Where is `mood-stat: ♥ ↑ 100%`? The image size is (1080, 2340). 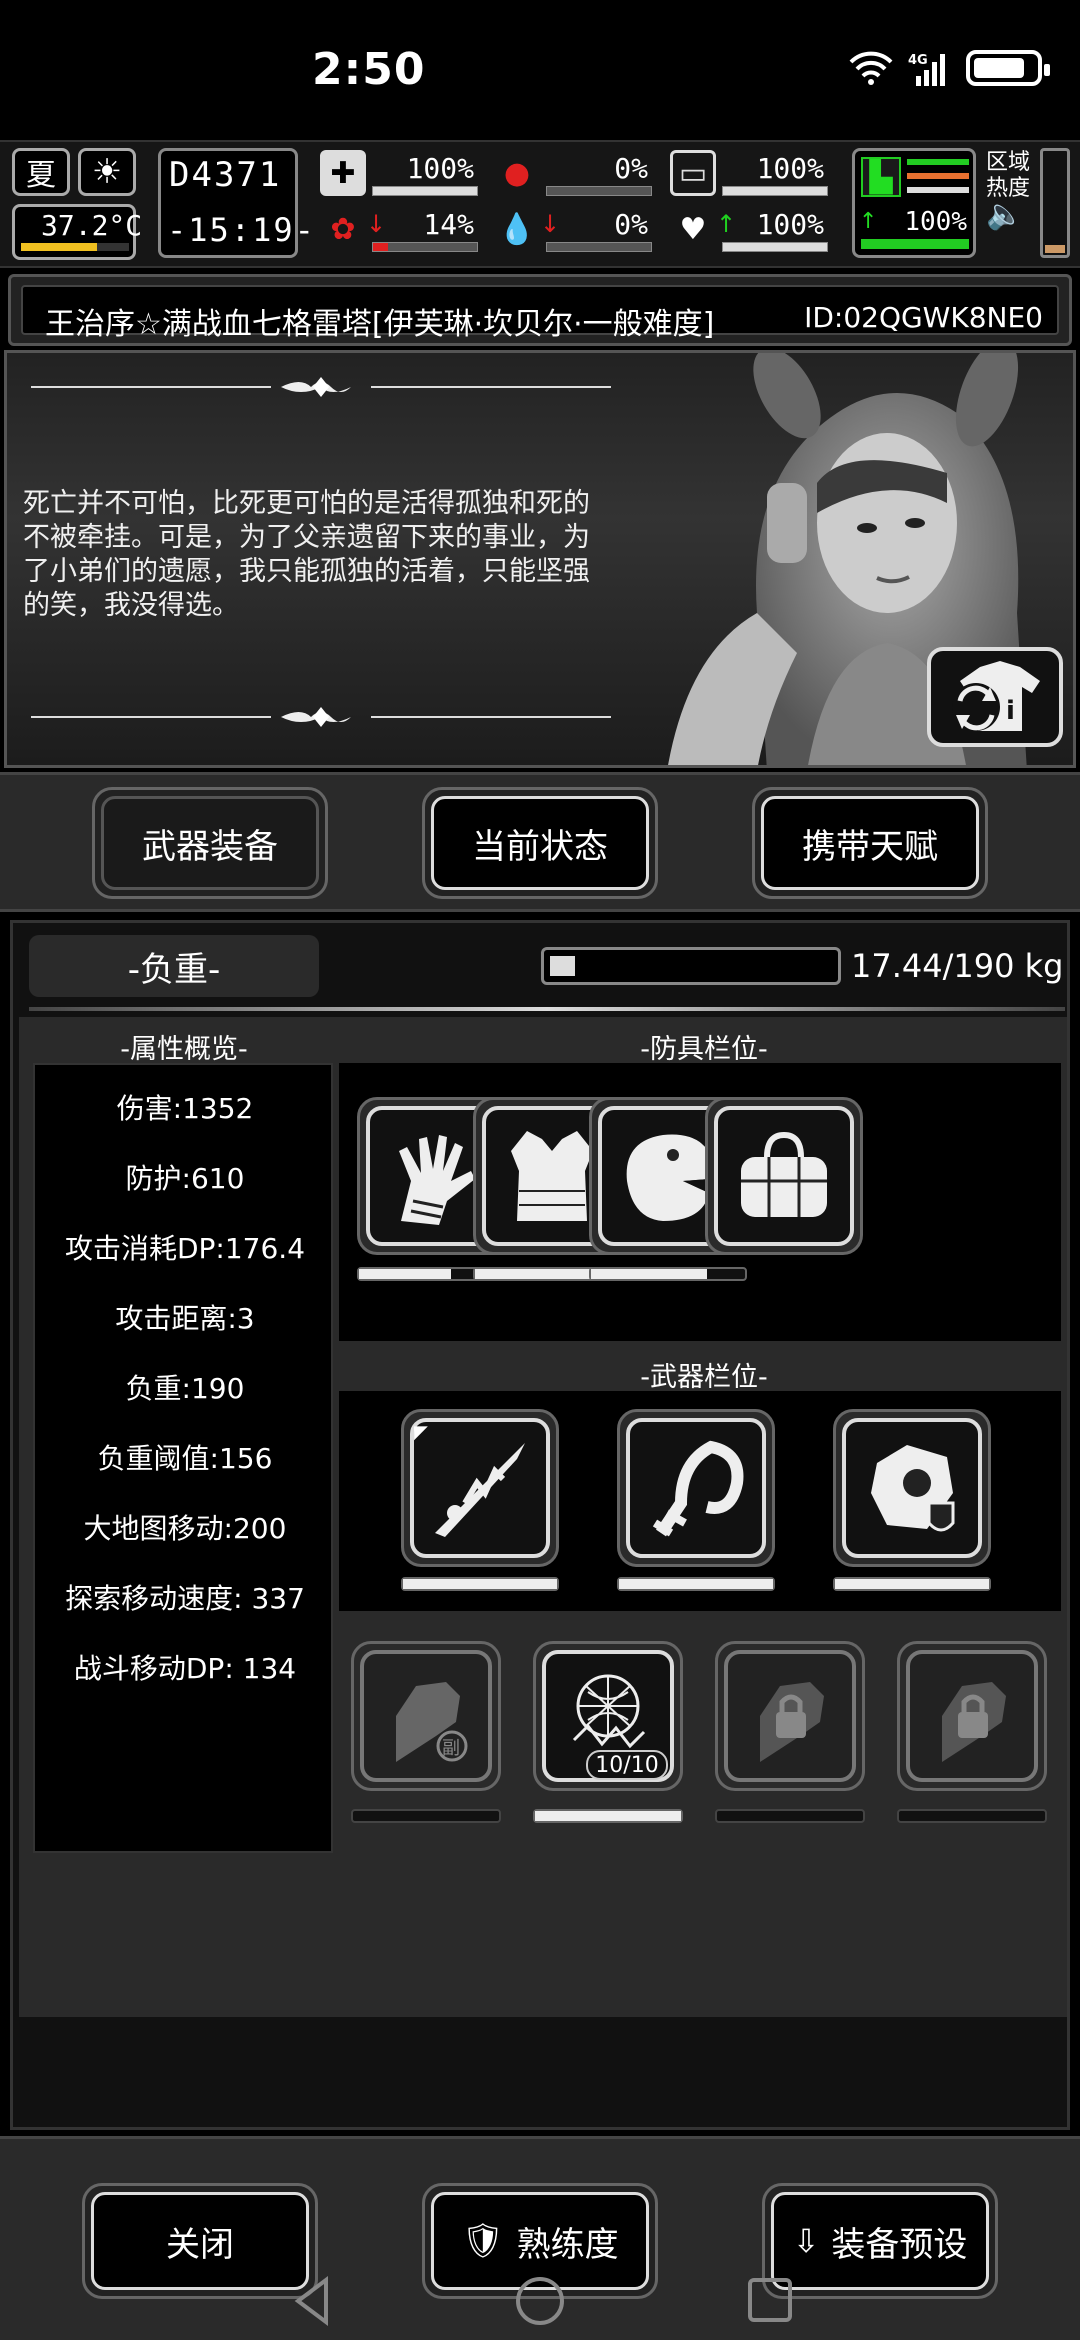
mood-stat: ♥ ↑ 100% is located at coordinates (750, 231).